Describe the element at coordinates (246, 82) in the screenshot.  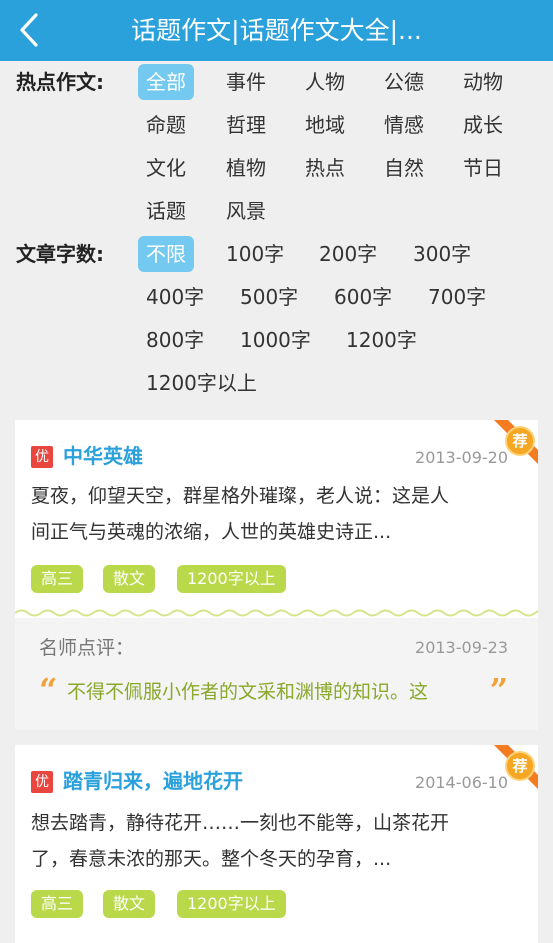
I see `topic-option: 事件` at that location.